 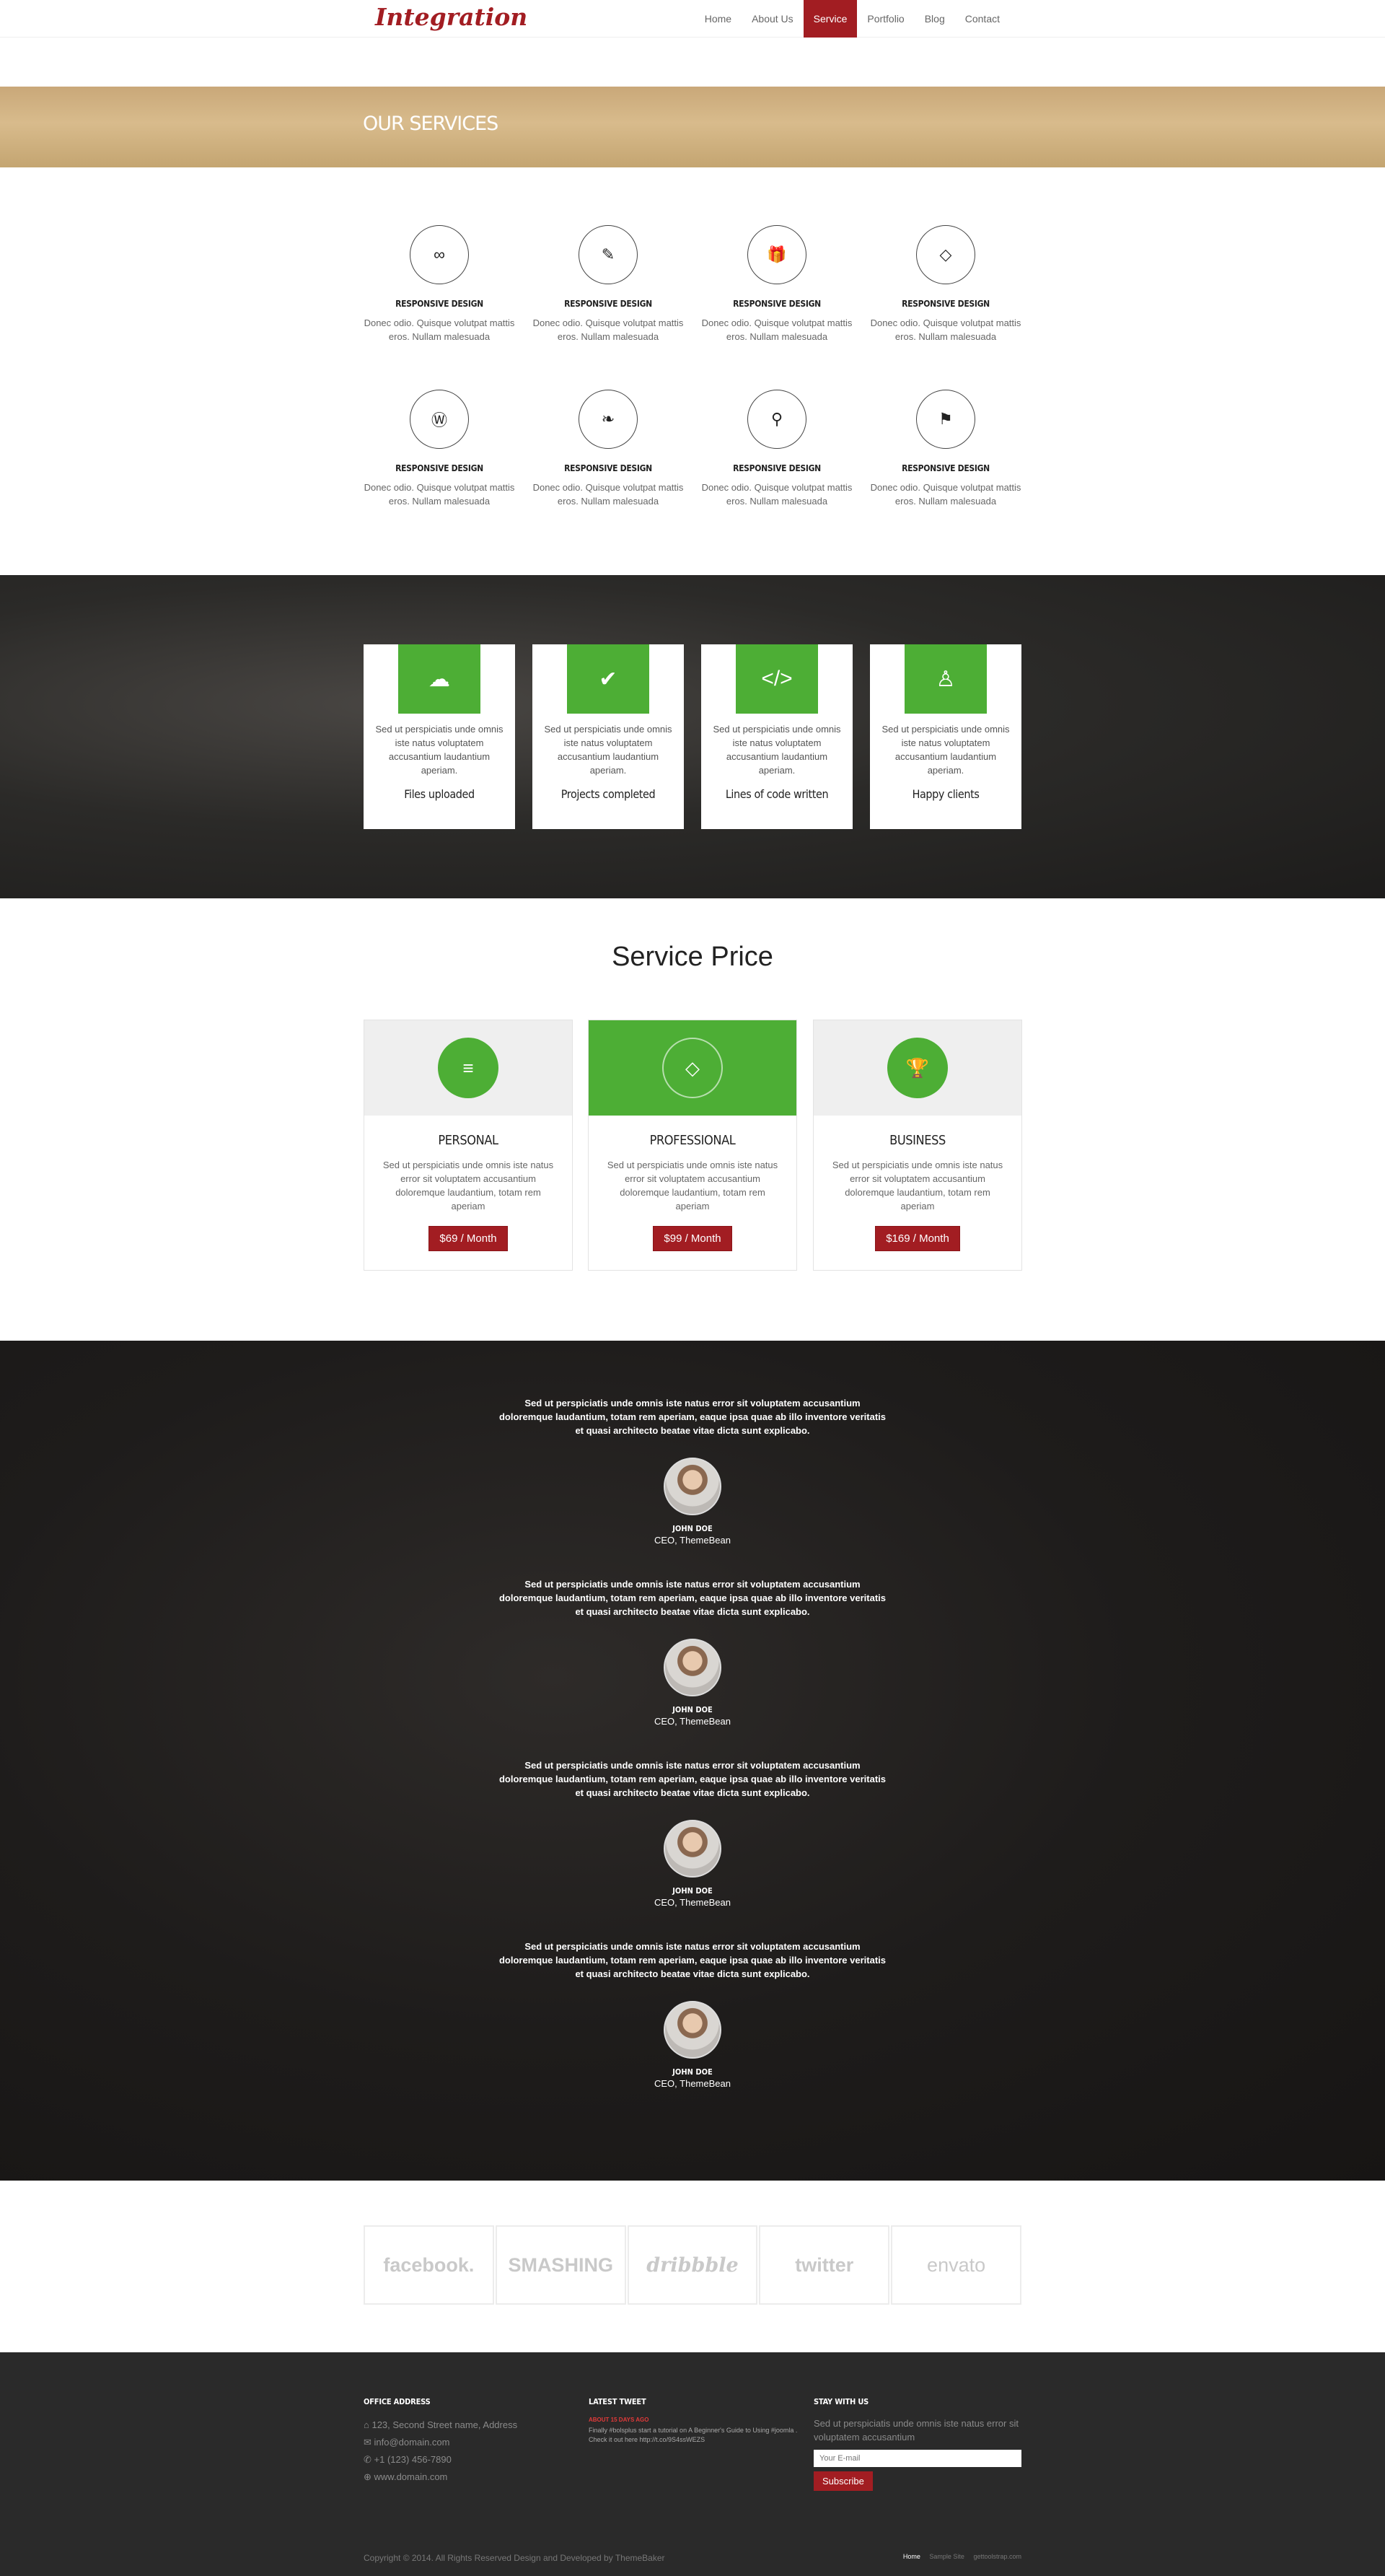 I want to click on phone-text: +1 (123) 456-7890, so click(x=413, y=2459).